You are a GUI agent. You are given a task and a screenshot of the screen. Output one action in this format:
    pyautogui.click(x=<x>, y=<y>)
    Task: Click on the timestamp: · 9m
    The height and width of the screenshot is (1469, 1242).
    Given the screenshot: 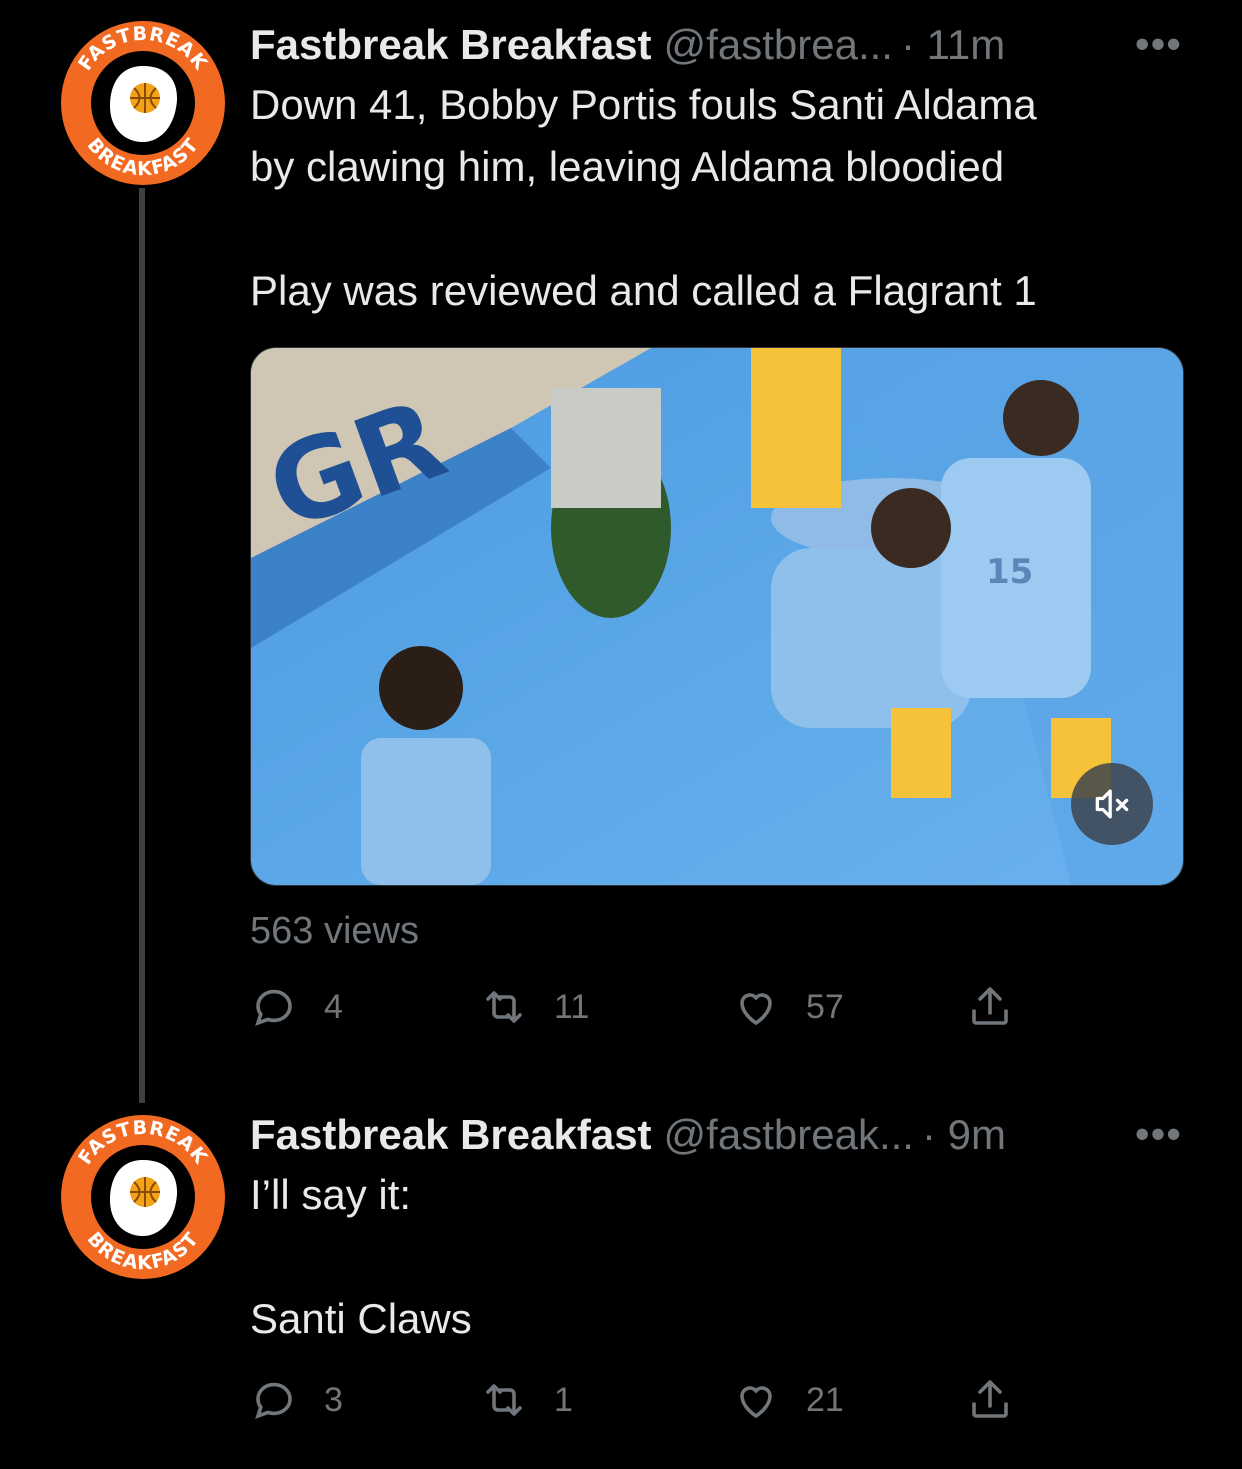 What is the action you would take?
    pyautogui.click(x=964, y=1135)
    